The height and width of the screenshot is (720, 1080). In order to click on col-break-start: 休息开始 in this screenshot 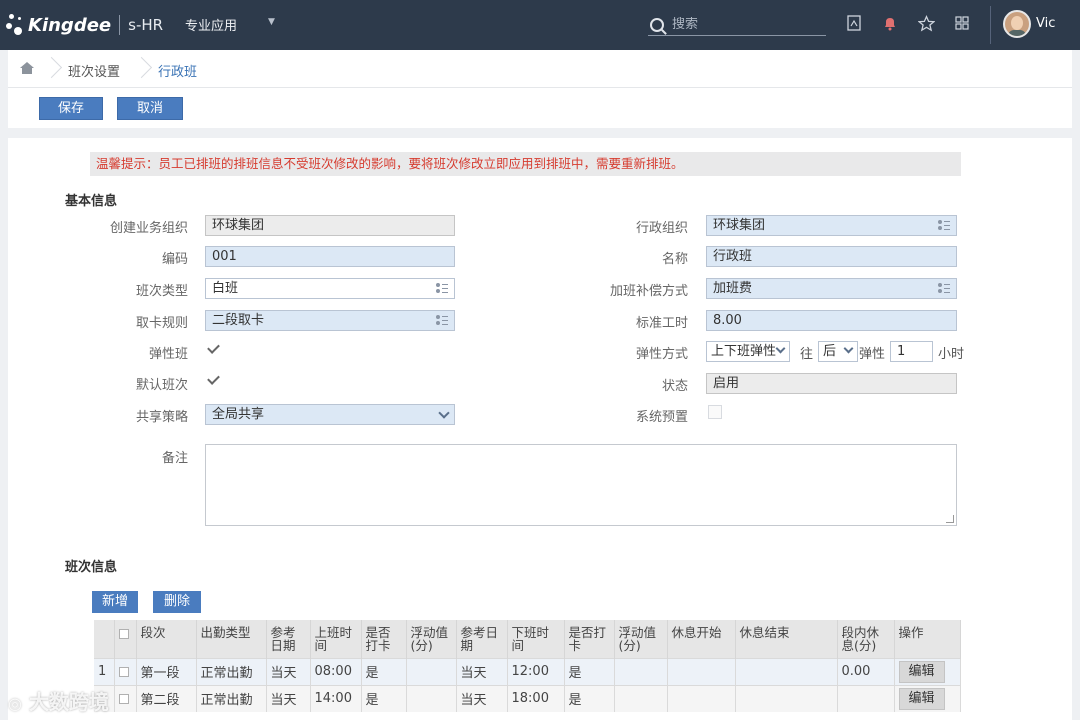, I will do `click(701, 639)`.